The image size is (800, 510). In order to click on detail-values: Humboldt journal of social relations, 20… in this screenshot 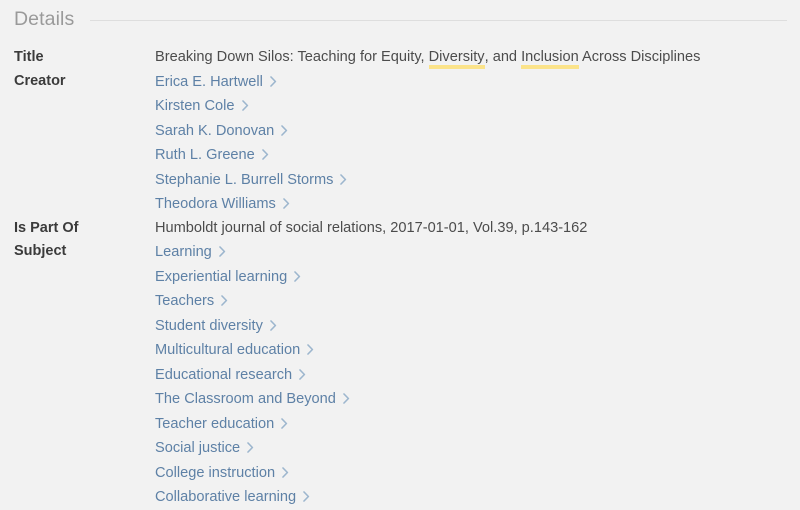, I will do `click(477, 229)`.